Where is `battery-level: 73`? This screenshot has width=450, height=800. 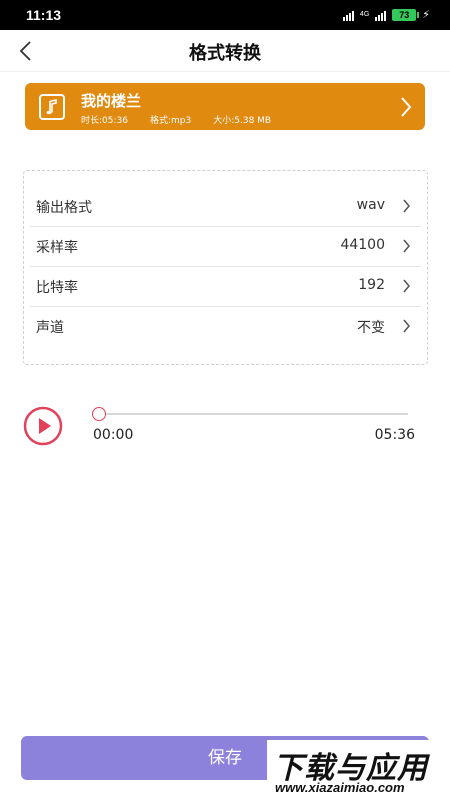
battery-level: 73 is located at coordinates (404, 14).